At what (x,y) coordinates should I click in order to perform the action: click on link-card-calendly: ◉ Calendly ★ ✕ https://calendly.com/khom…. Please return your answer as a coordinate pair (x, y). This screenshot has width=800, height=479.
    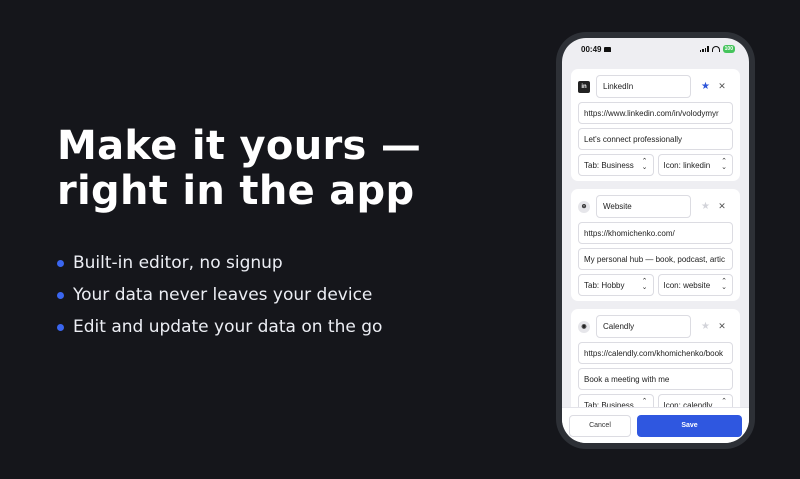
    Looking at the image, I should click on (655, 365).